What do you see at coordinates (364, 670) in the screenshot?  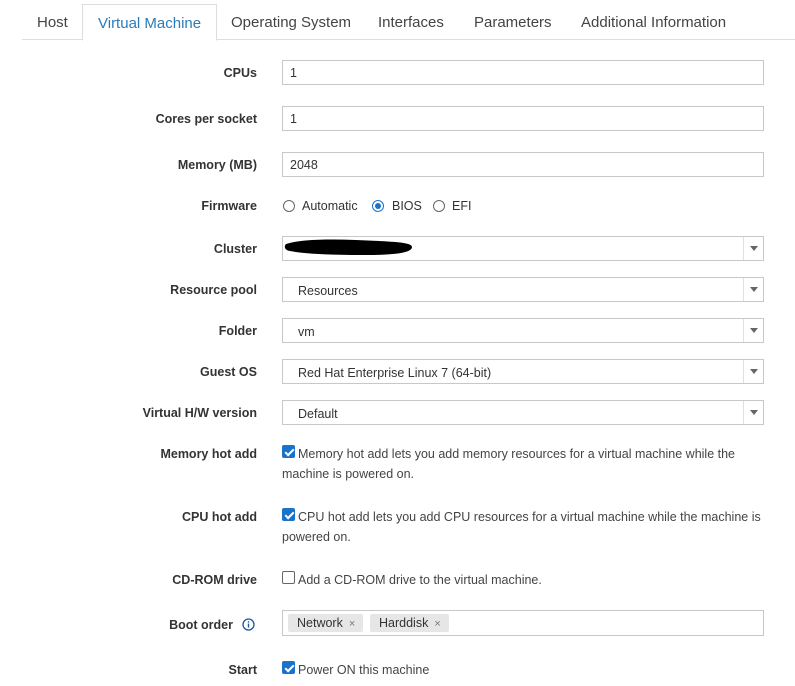 I see `start-description: Power ON this machine` at bounding box center [364, 670].